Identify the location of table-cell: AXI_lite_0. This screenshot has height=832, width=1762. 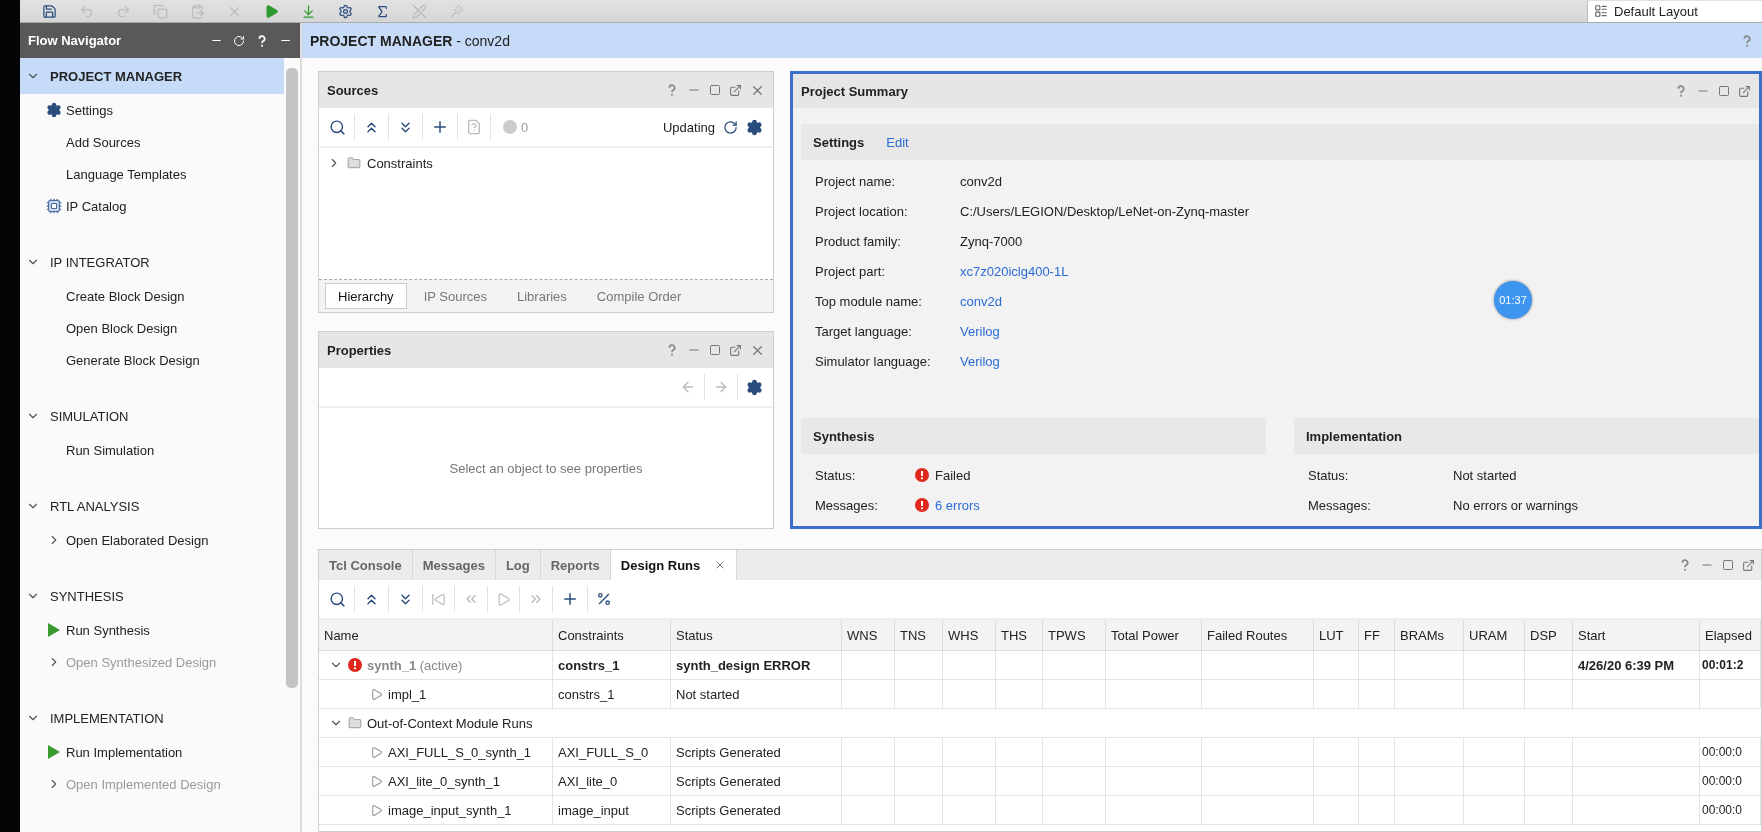
(612, 781).